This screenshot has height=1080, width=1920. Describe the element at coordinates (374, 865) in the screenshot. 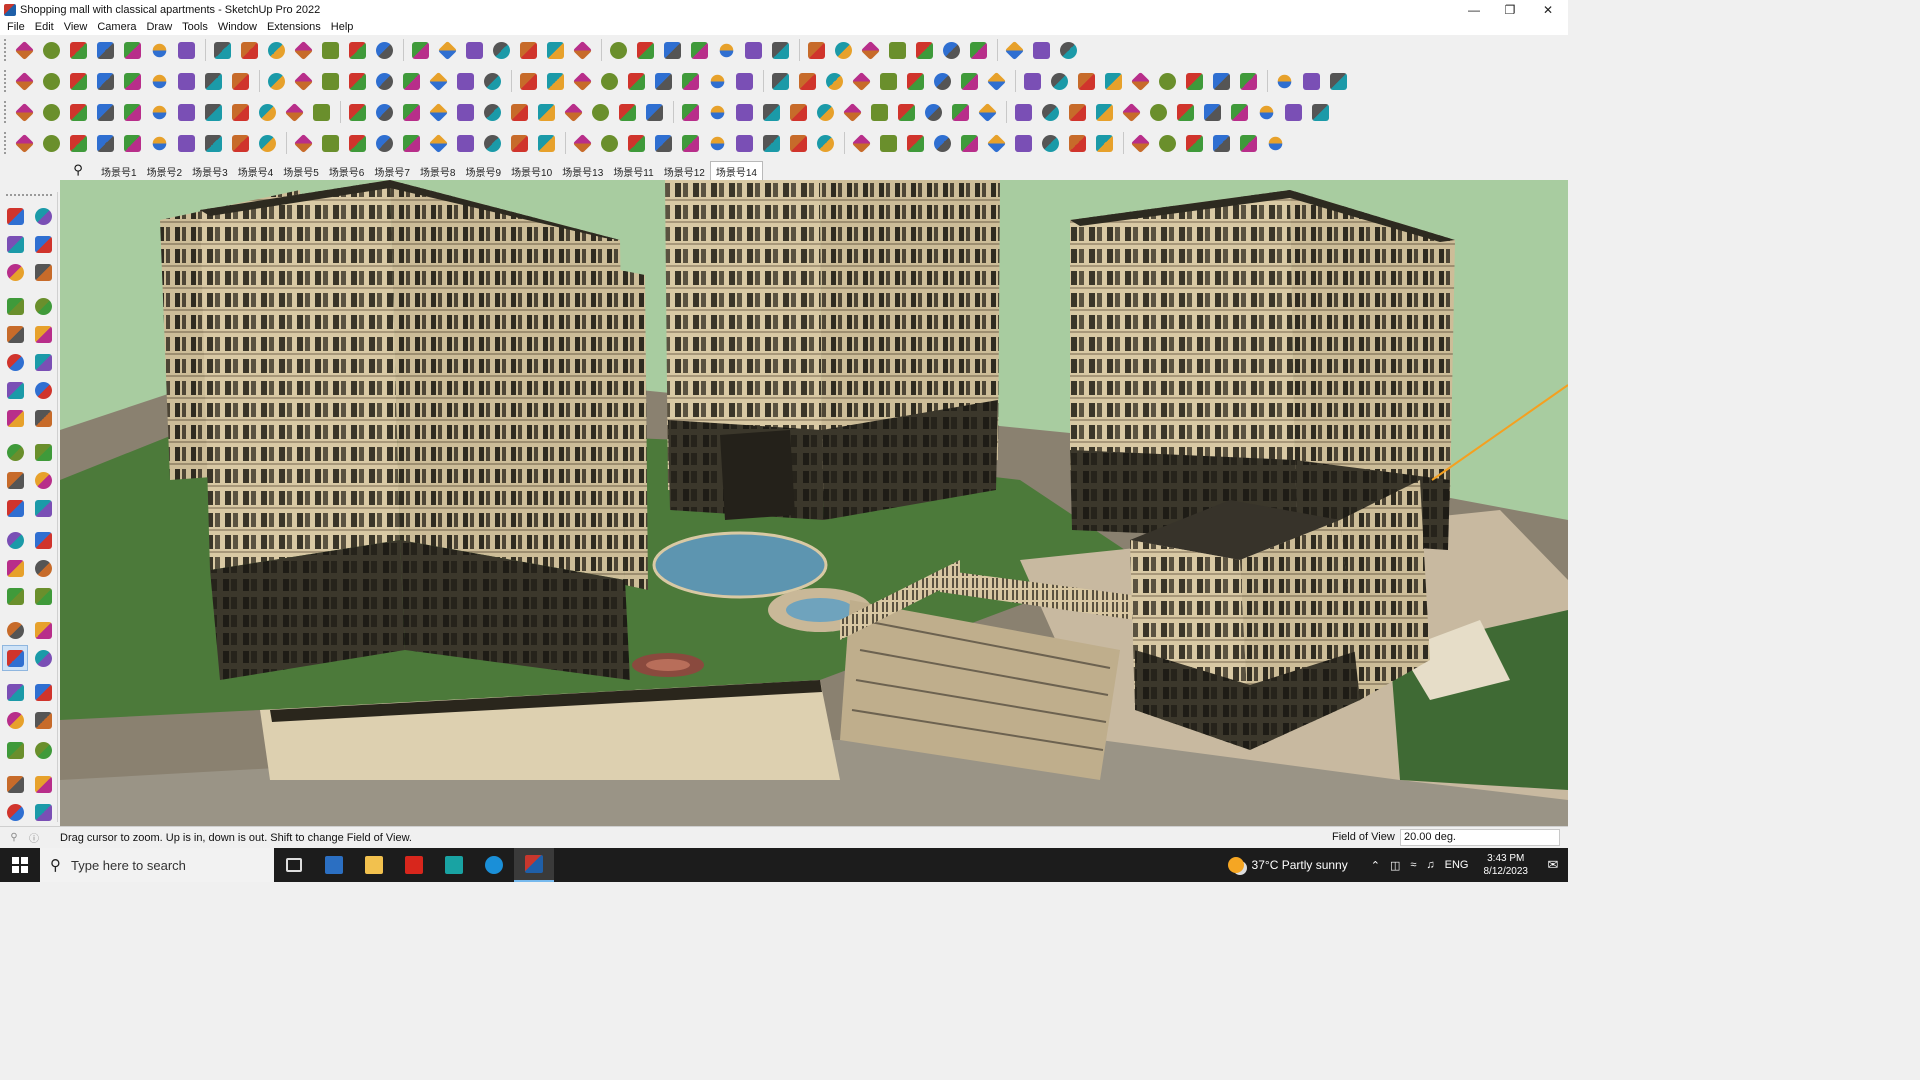

I see `taskbar-app-file-explorer` at that location.